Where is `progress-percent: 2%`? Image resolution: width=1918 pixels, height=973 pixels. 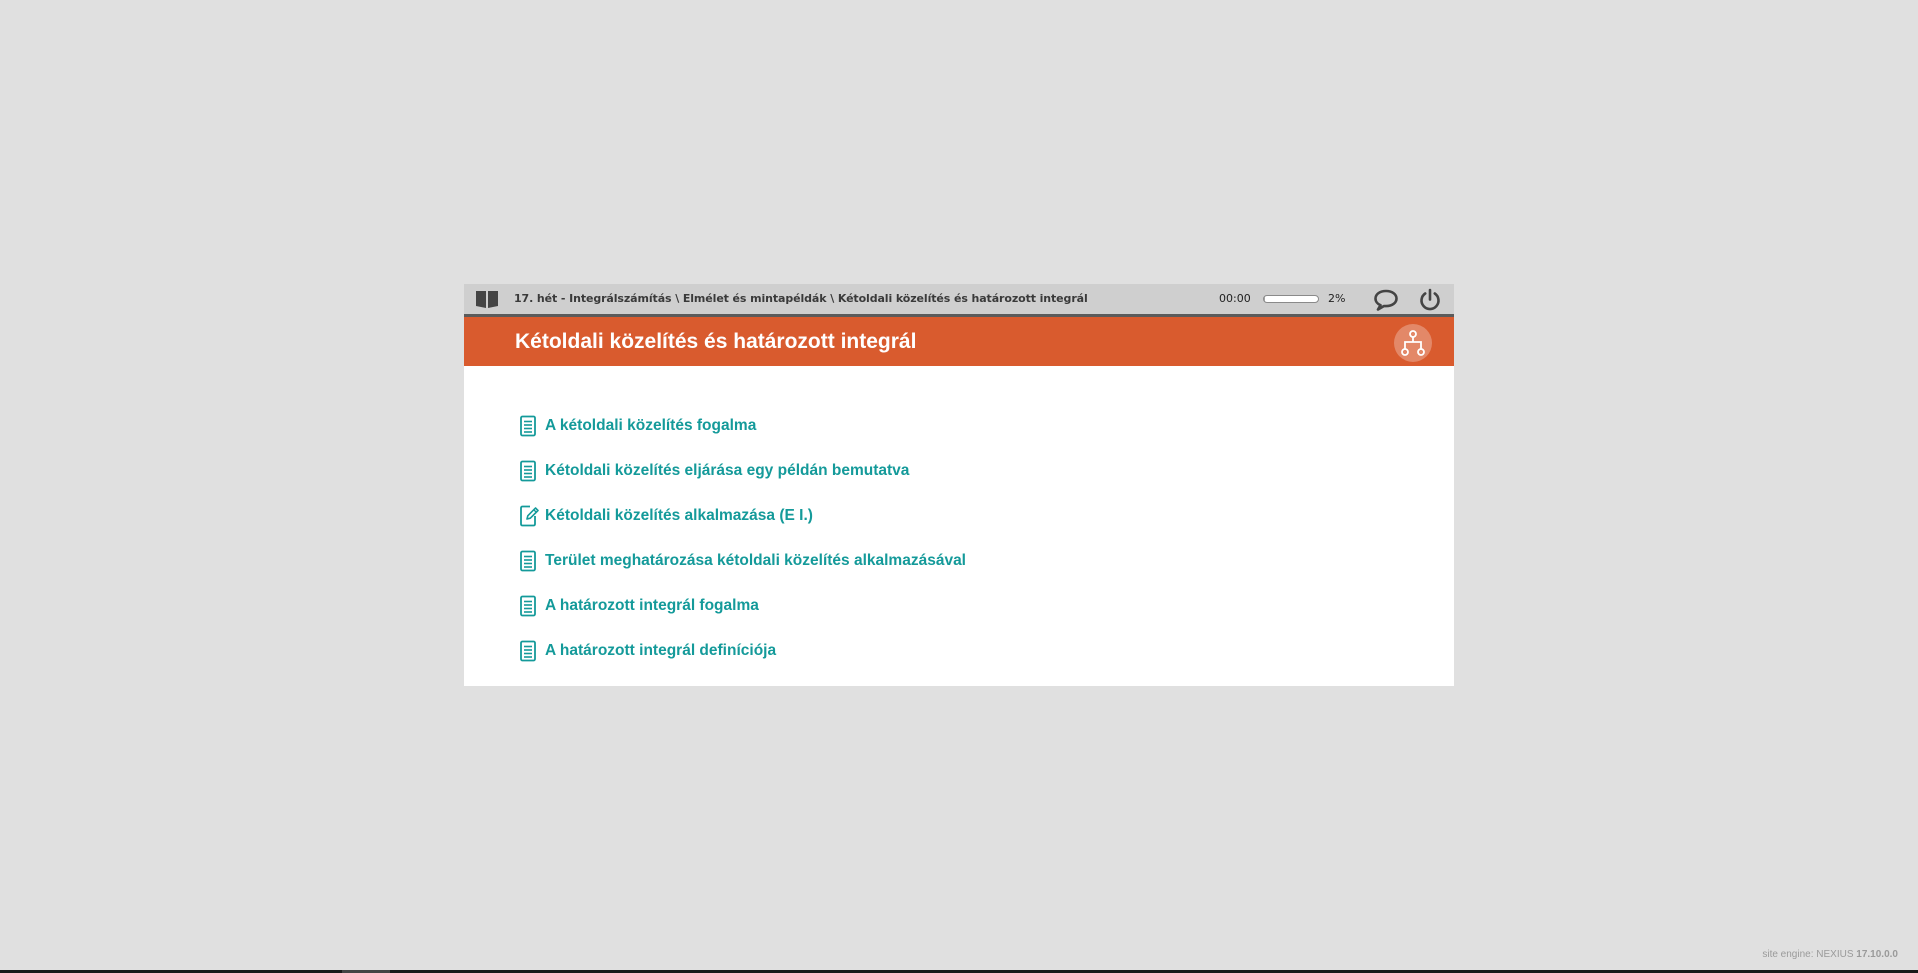
progress-percent: 2% is located at coordinates (1337, 298).